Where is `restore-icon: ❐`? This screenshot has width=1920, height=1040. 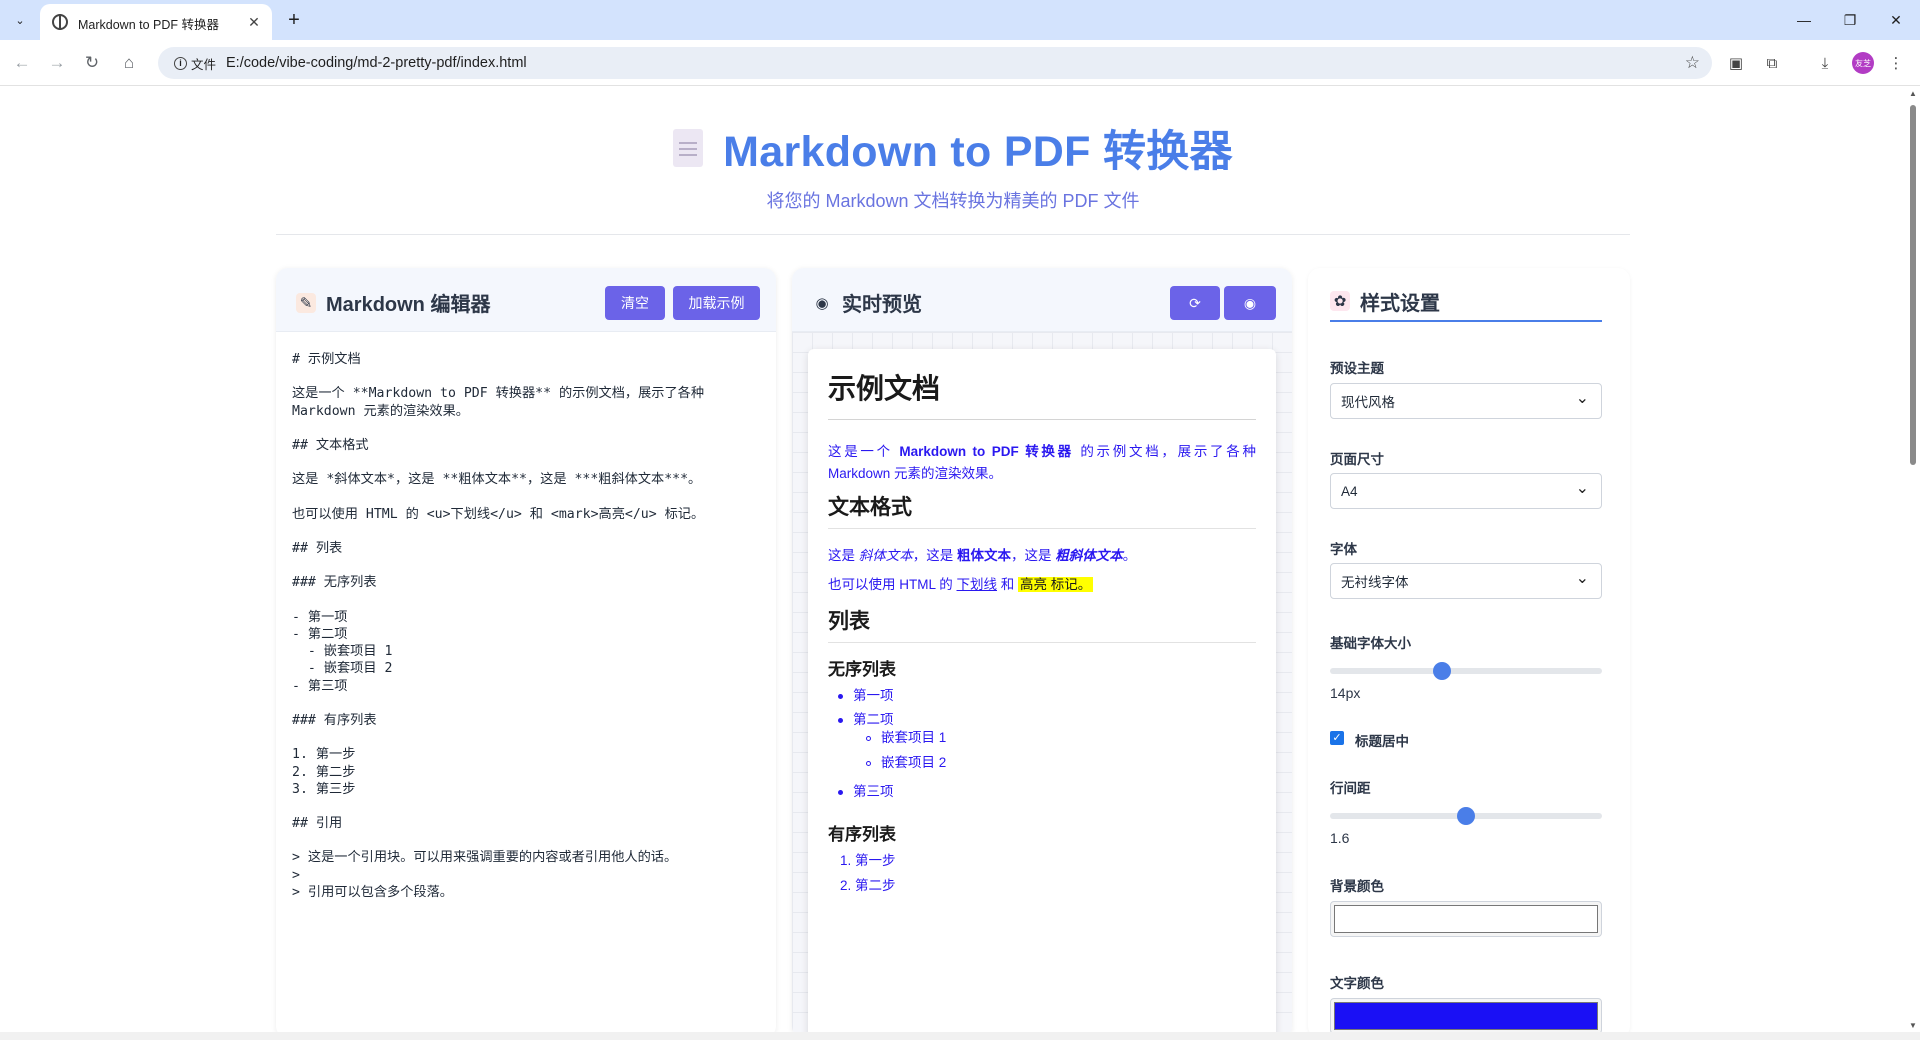 restore-icon: ❐ is located at coordinates (1850, 20).